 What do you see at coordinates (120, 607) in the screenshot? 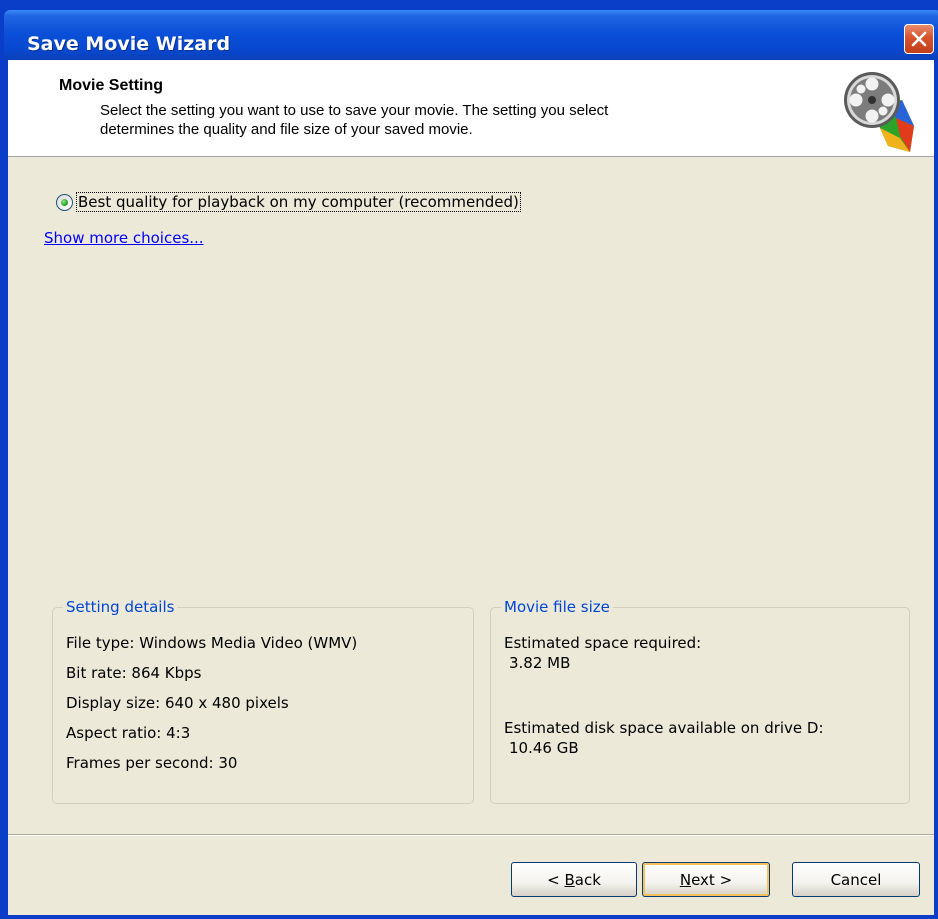
I see `setting-details-legend: Setting details` at bounding box center [120, 607].